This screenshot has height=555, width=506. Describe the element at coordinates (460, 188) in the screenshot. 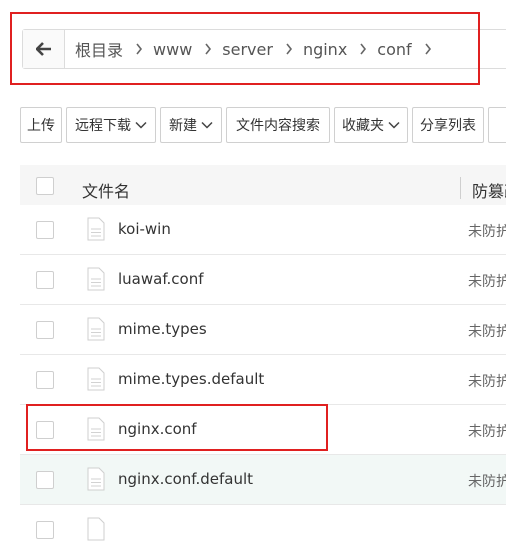

I see `column-divider` at that location.